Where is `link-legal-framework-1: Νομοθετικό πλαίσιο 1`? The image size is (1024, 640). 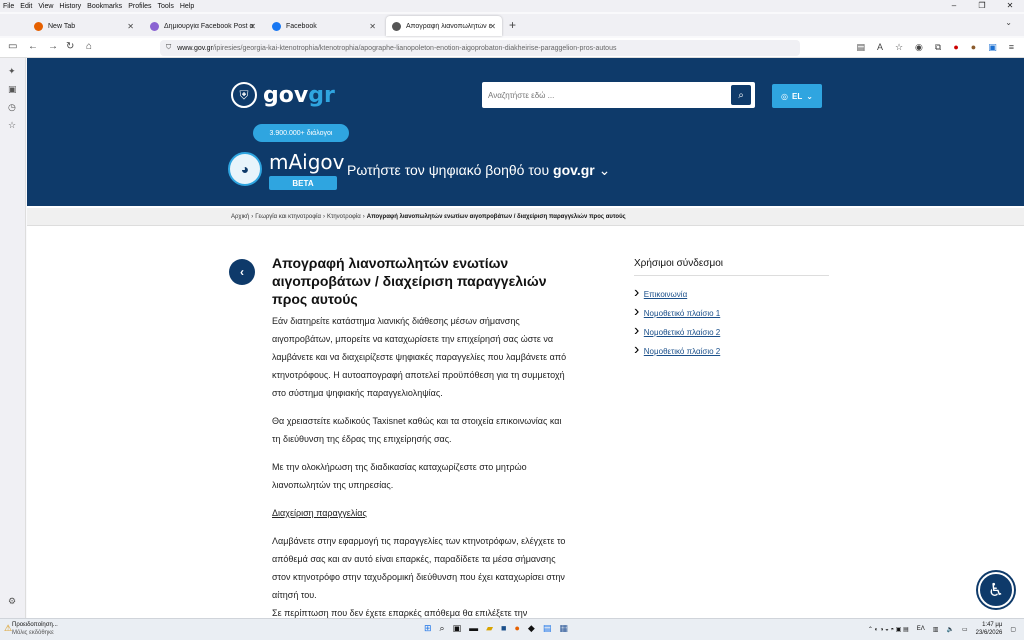
link-legal-framework-1: Νομοθετικό πλαίσιο 1 is located at coordinates (682, 313).